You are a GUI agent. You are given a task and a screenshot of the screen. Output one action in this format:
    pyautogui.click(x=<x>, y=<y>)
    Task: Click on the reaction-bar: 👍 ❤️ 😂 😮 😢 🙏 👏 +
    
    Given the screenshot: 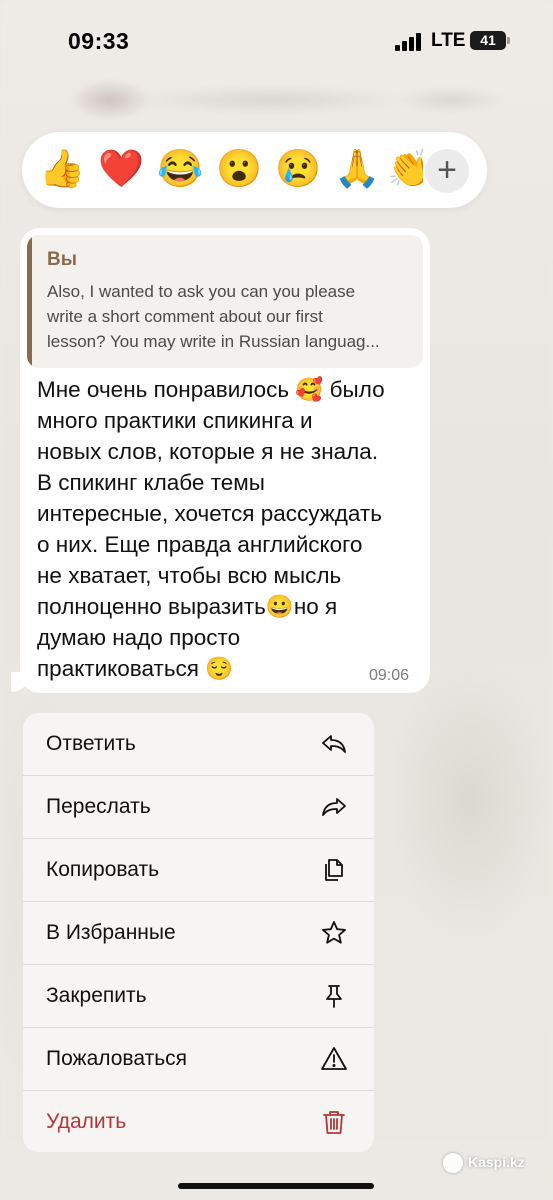 What is the action you would take?
    pyautogui.click(x=254, y=170)
    